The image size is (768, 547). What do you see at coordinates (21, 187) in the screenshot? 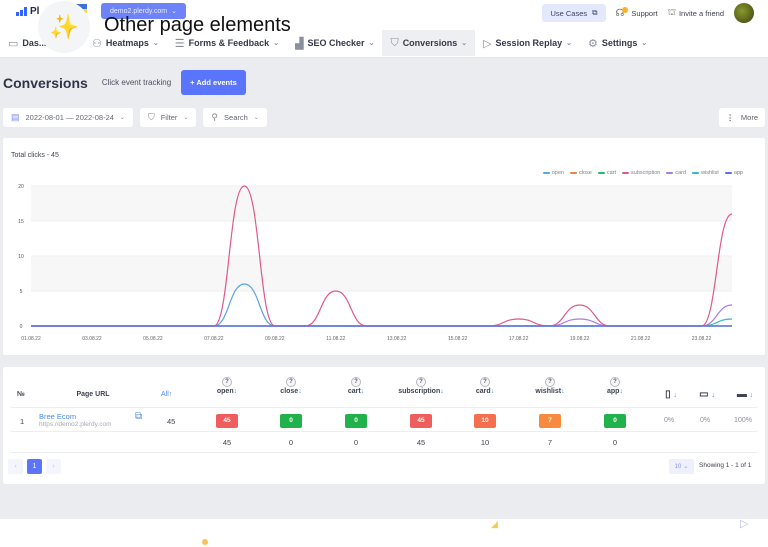
I see `y-tick-label: 20` at bounding box center [21, 187].